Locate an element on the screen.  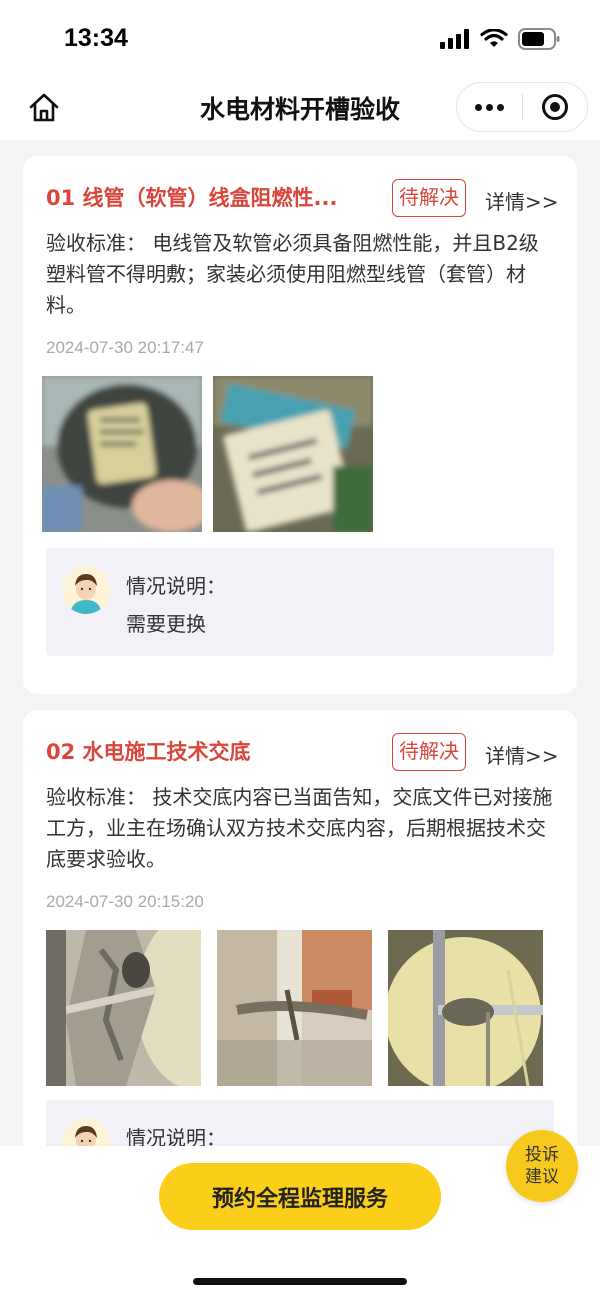
nav-bar: 水电材料开槽验收 is located at coordinates (300, 110).